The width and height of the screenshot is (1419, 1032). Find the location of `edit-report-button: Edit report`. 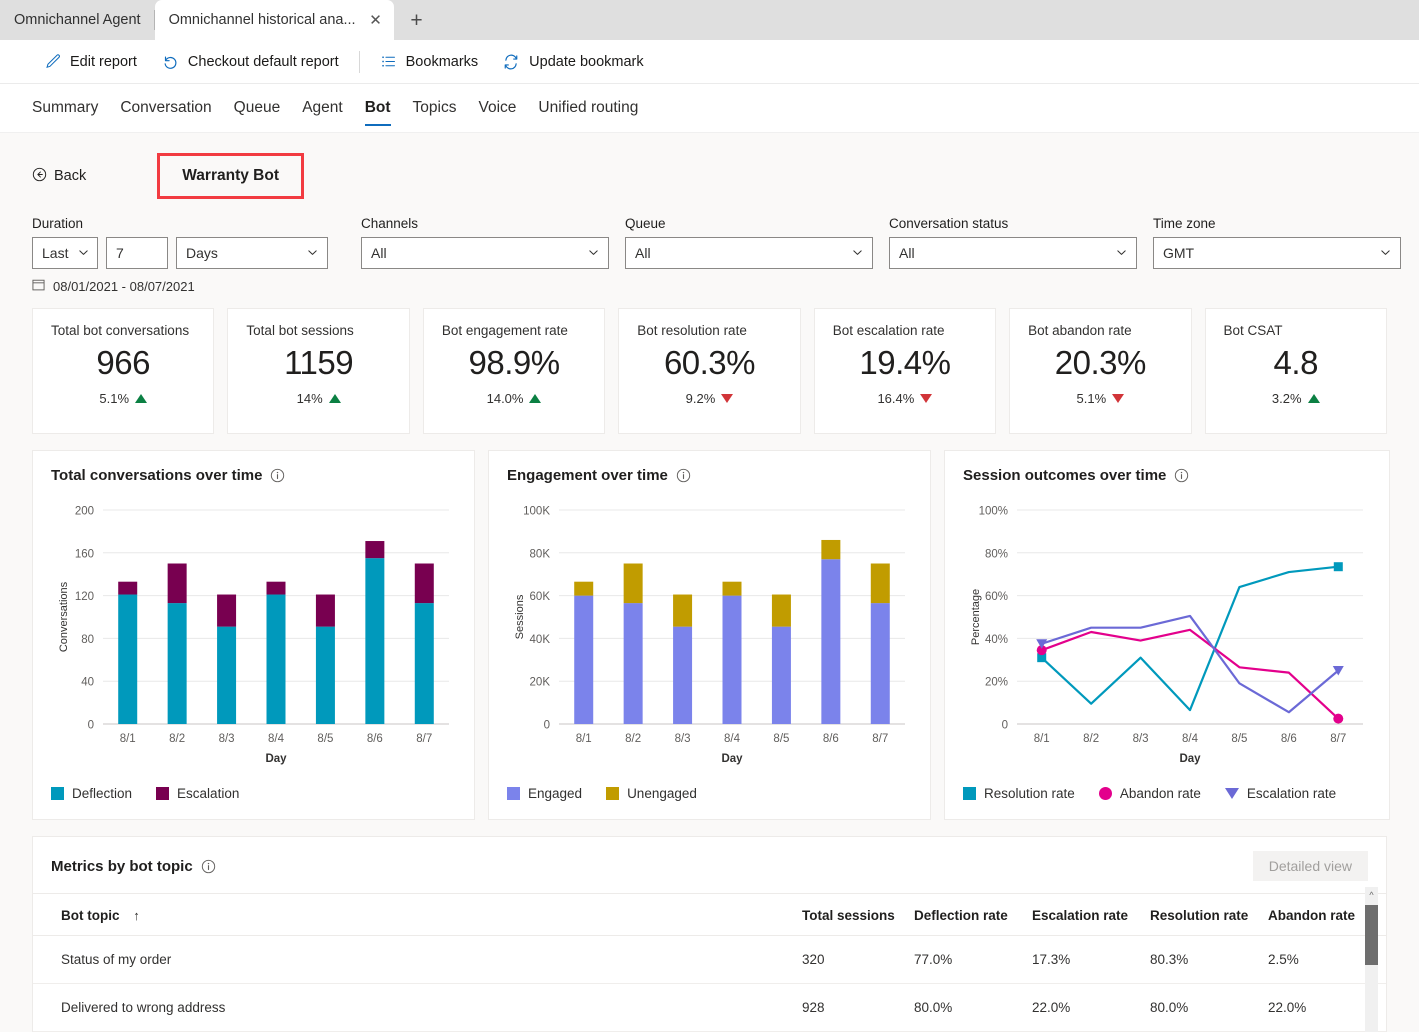

edit-report-button: Edit report is located at coordinates (90, 61).